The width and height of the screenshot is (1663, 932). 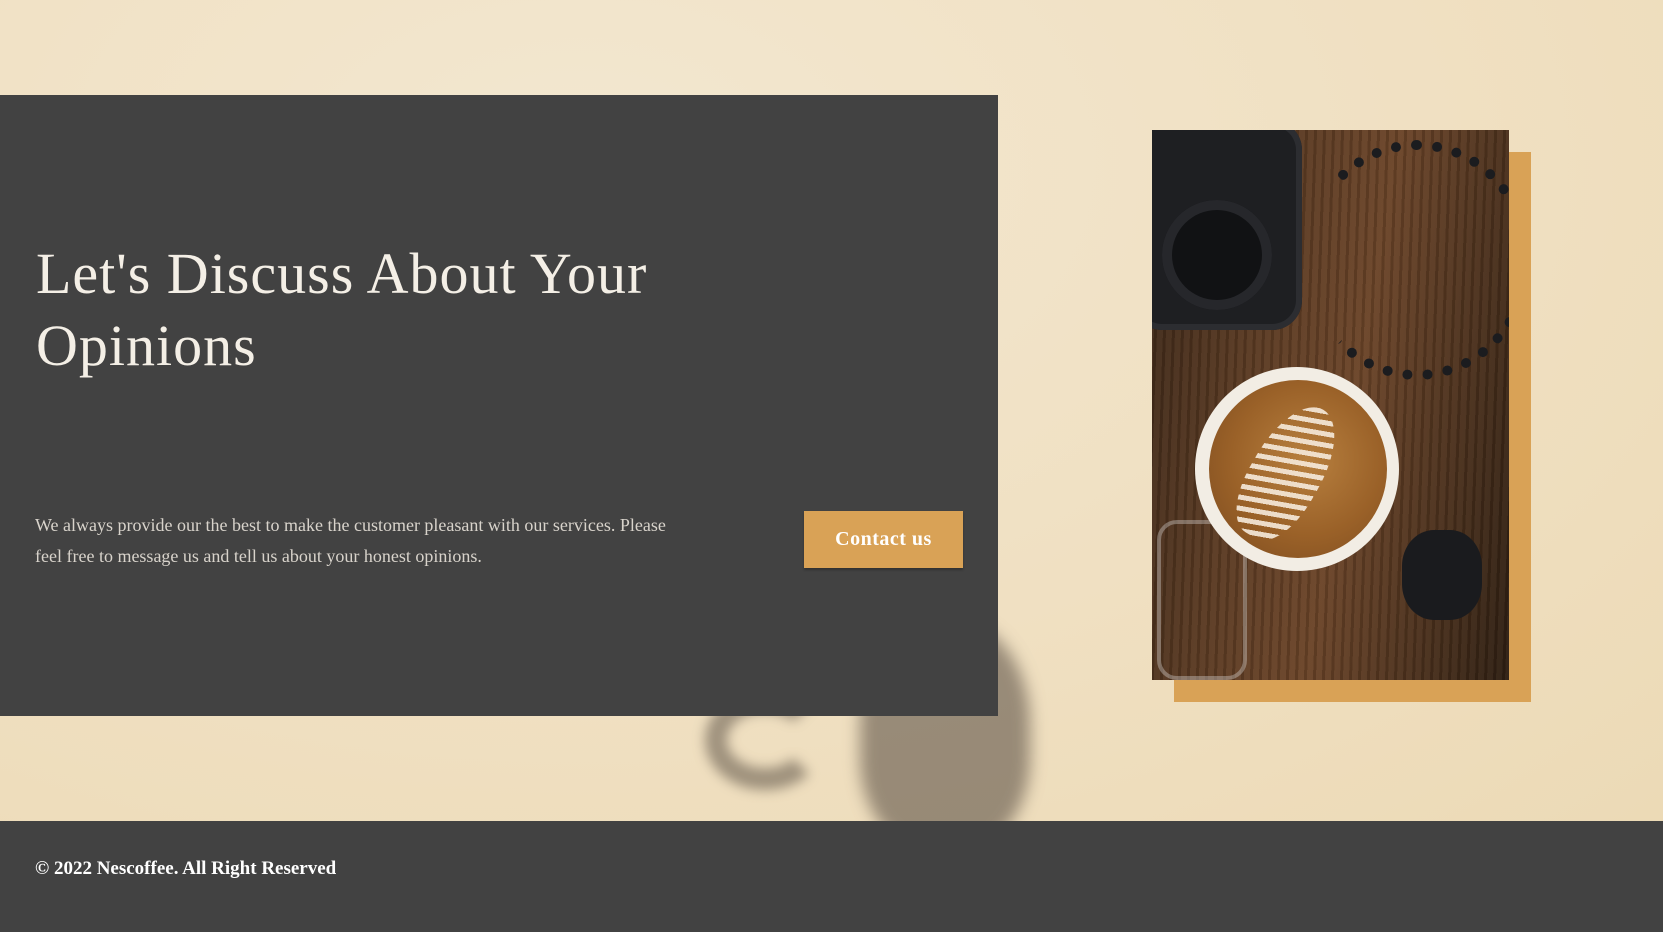 What do you see at coordinates (1330, 405) in the screenshot?
I see `coffee-photo` at bounding box center [1330, 405].